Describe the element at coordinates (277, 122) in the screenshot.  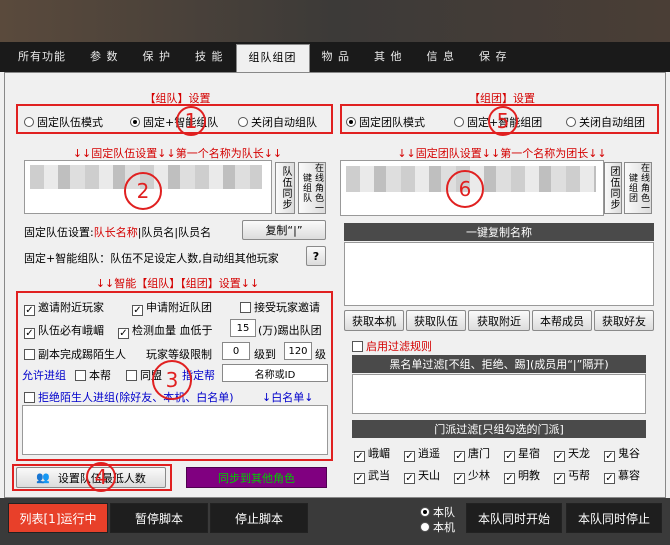
I see `team-mode-off: 关闭自动组队` at that location.